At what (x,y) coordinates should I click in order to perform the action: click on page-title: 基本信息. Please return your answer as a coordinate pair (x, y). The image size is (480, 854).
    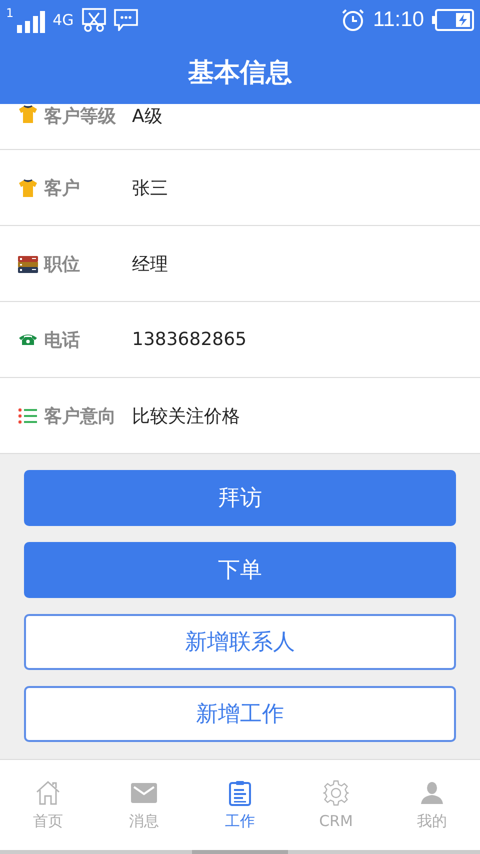
    Looking at the image, I should click on (240, 73).